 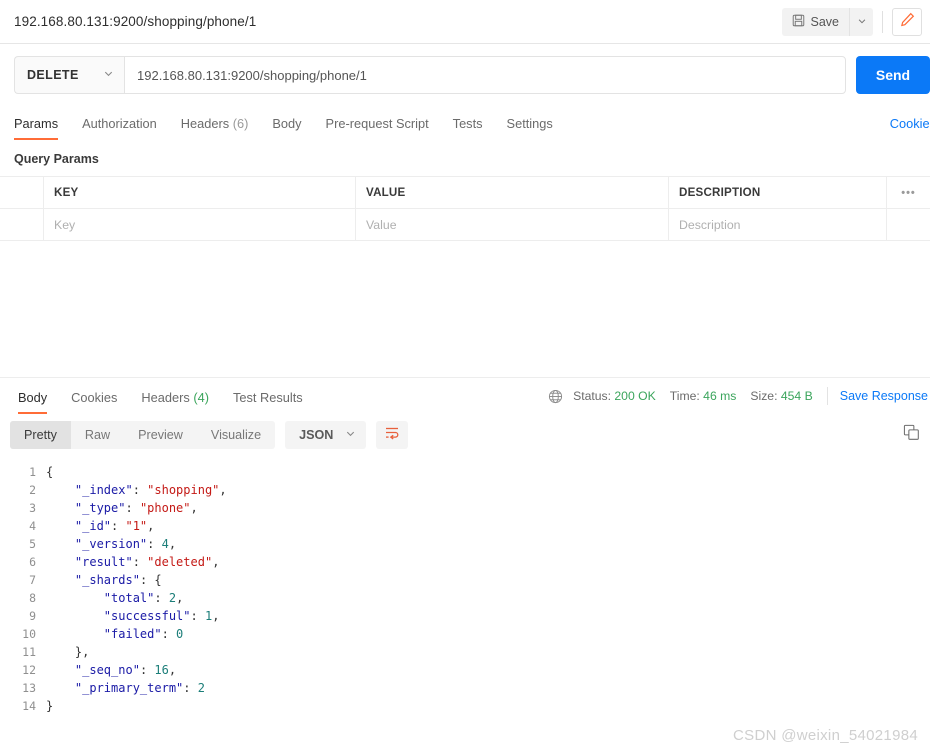 I want to click on response-language-select: JSON, so click(x=326, y=435).